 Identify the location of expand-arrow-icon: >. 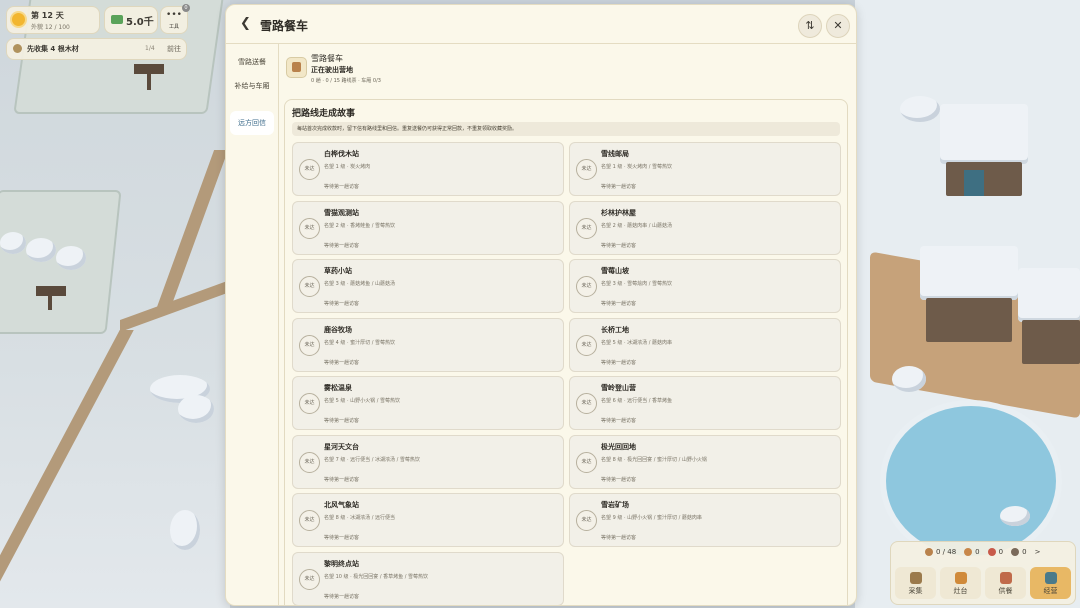
(1038, 552).